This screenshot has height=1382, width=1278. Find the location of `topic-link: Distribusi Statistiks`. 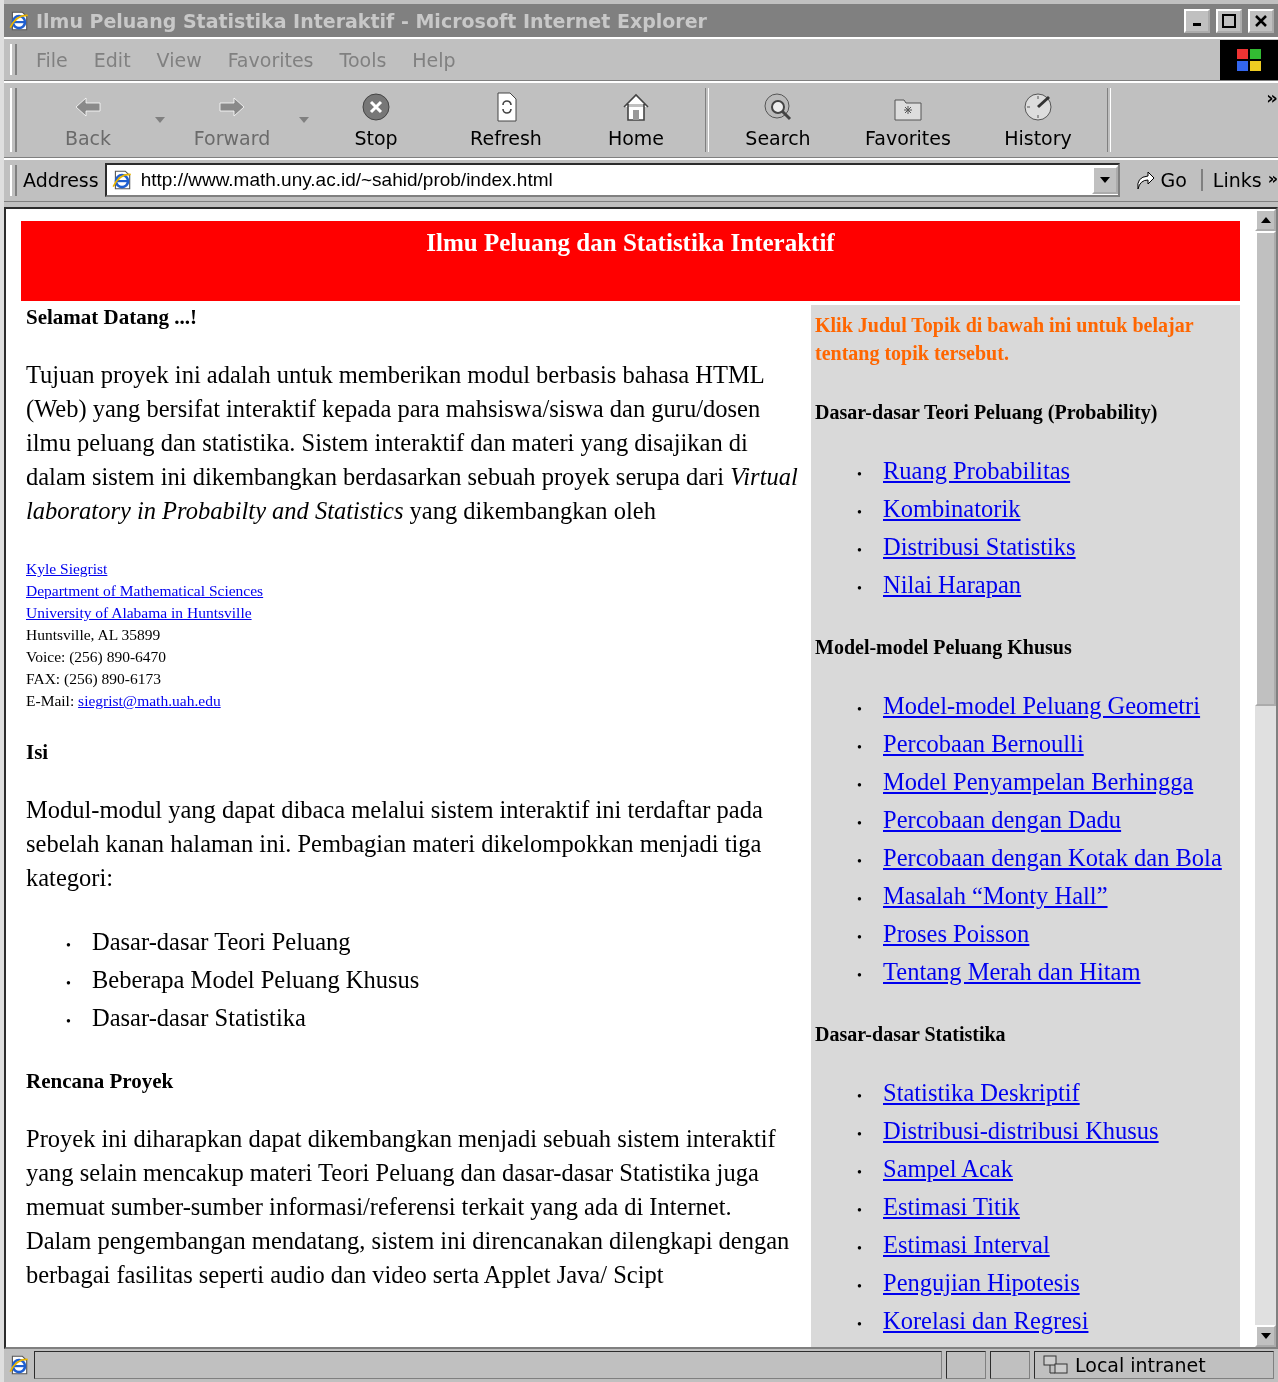

topic-link: Distribusi Statistiks is located at coordinates (979, 546).